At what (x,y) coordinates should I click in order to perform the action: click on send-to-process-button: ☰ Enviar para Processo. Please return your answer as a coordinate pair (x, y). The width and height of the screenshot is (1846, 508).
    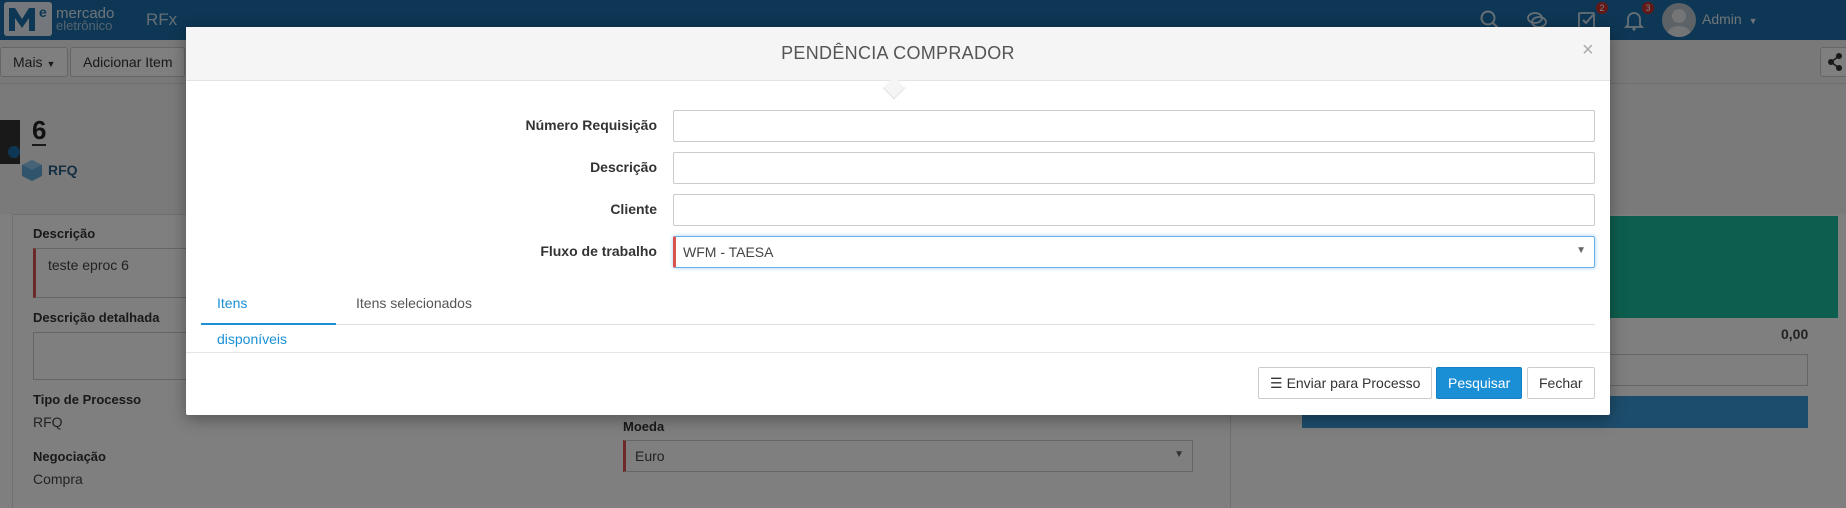
    Looking at the image, I should click on (1345, 383).